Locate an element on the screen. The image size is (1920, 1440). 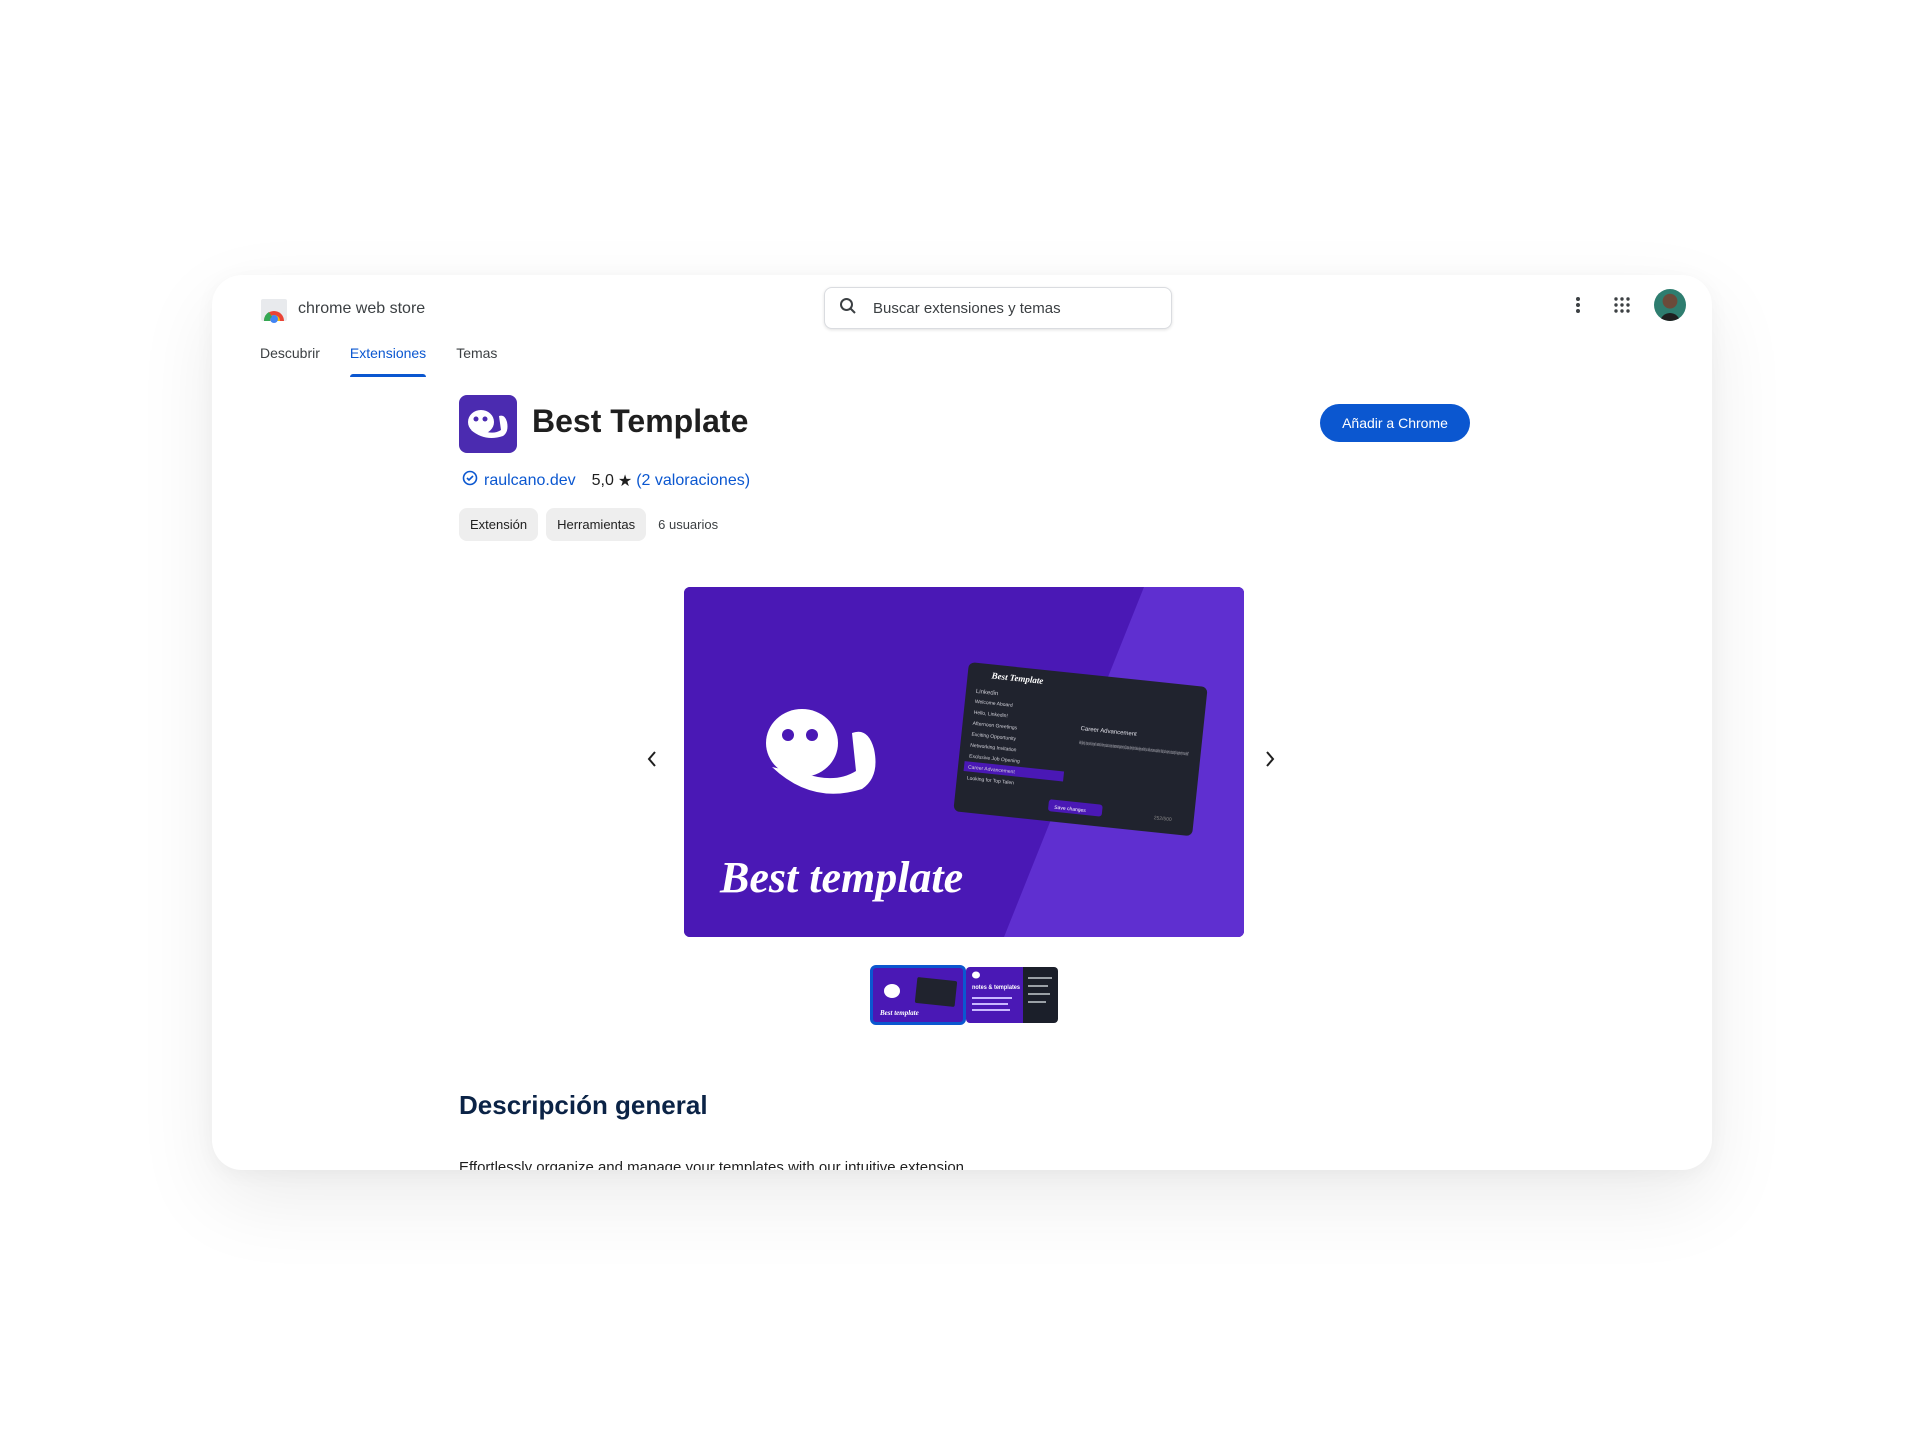
thumbnail-2: notes & templates is located at coordinates (1012, 995).